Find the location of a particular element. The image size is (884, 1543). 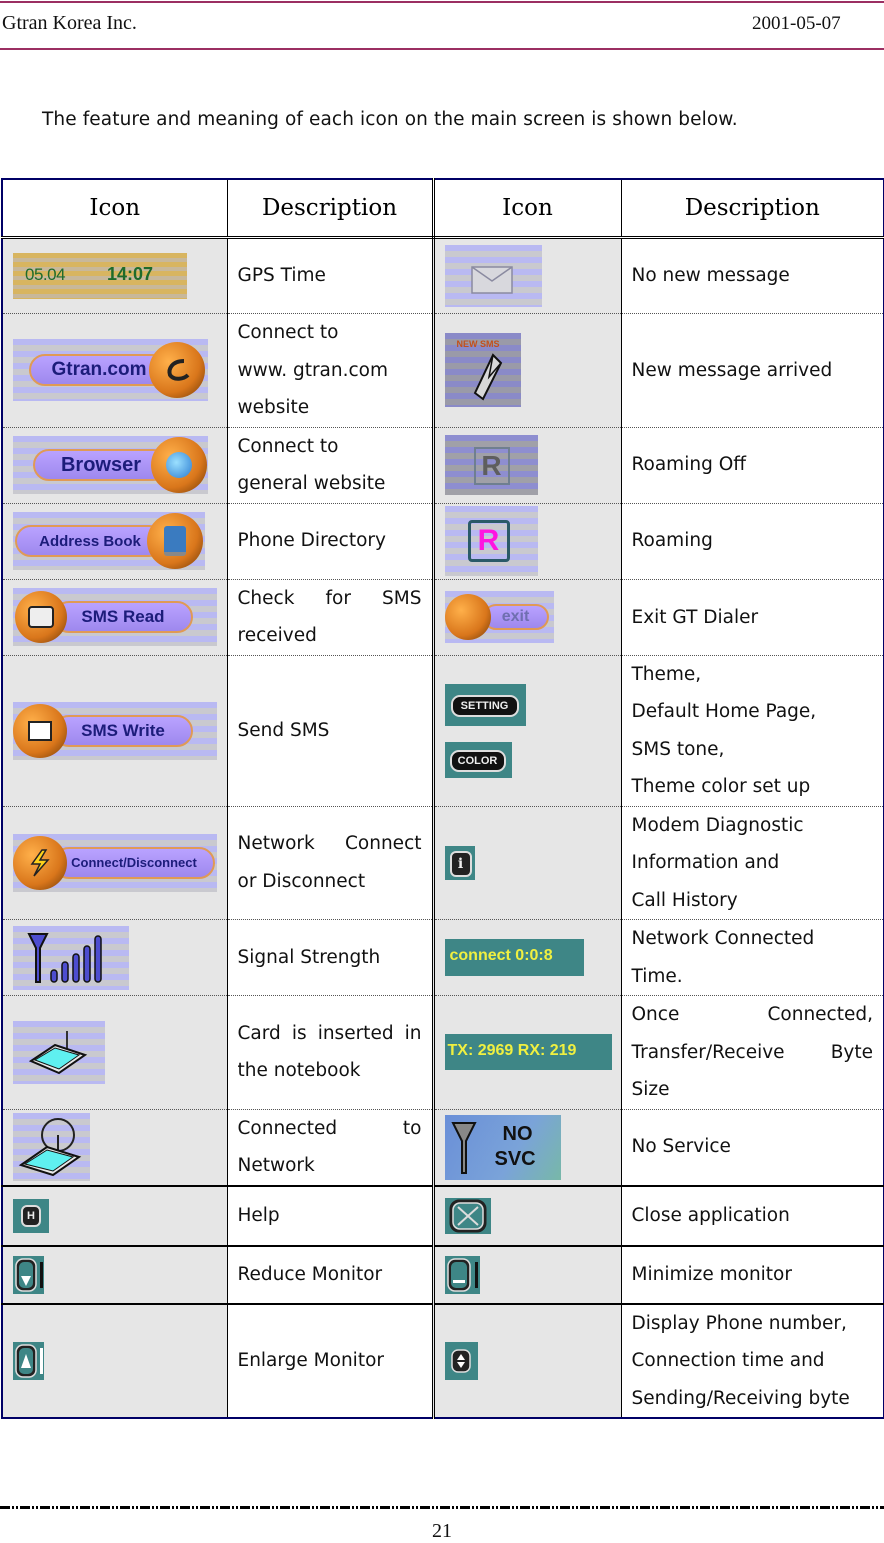

table-row: Connected to Network NO SVC No Service is located at coordinates (443, 1148).